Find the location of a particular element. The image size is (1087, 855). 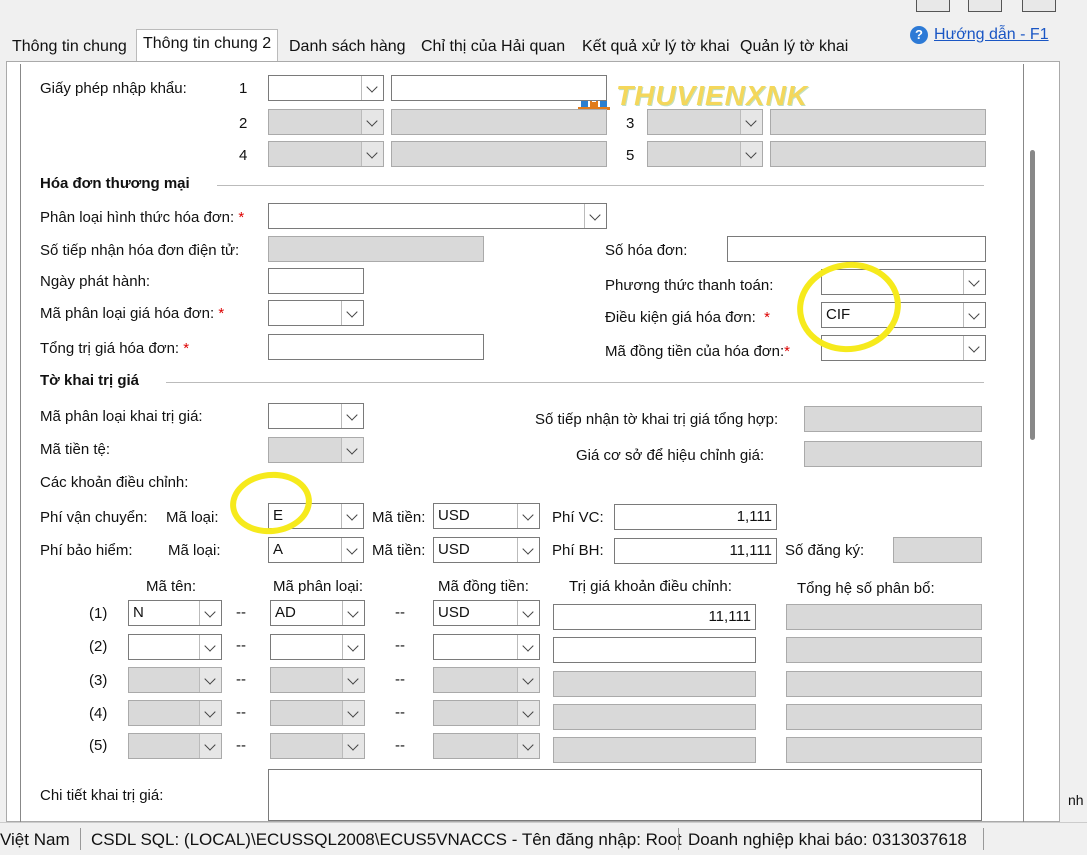

help-link-label: Hướng dẫn - F1 is located at coordinates (991, 34).